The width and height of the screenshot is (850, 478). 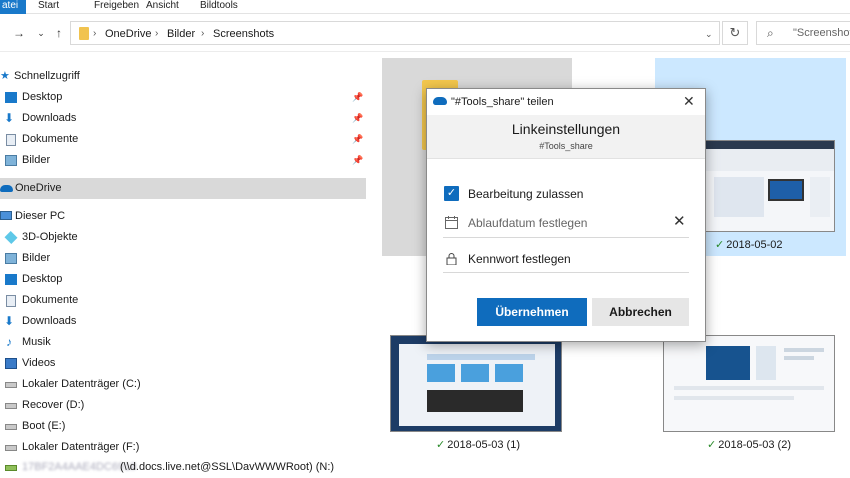 What do you see at coordinates (183, 405) in the screenshot?
I see `nav-drive-d: Recover (D:)` at bounding box center [183, 405].